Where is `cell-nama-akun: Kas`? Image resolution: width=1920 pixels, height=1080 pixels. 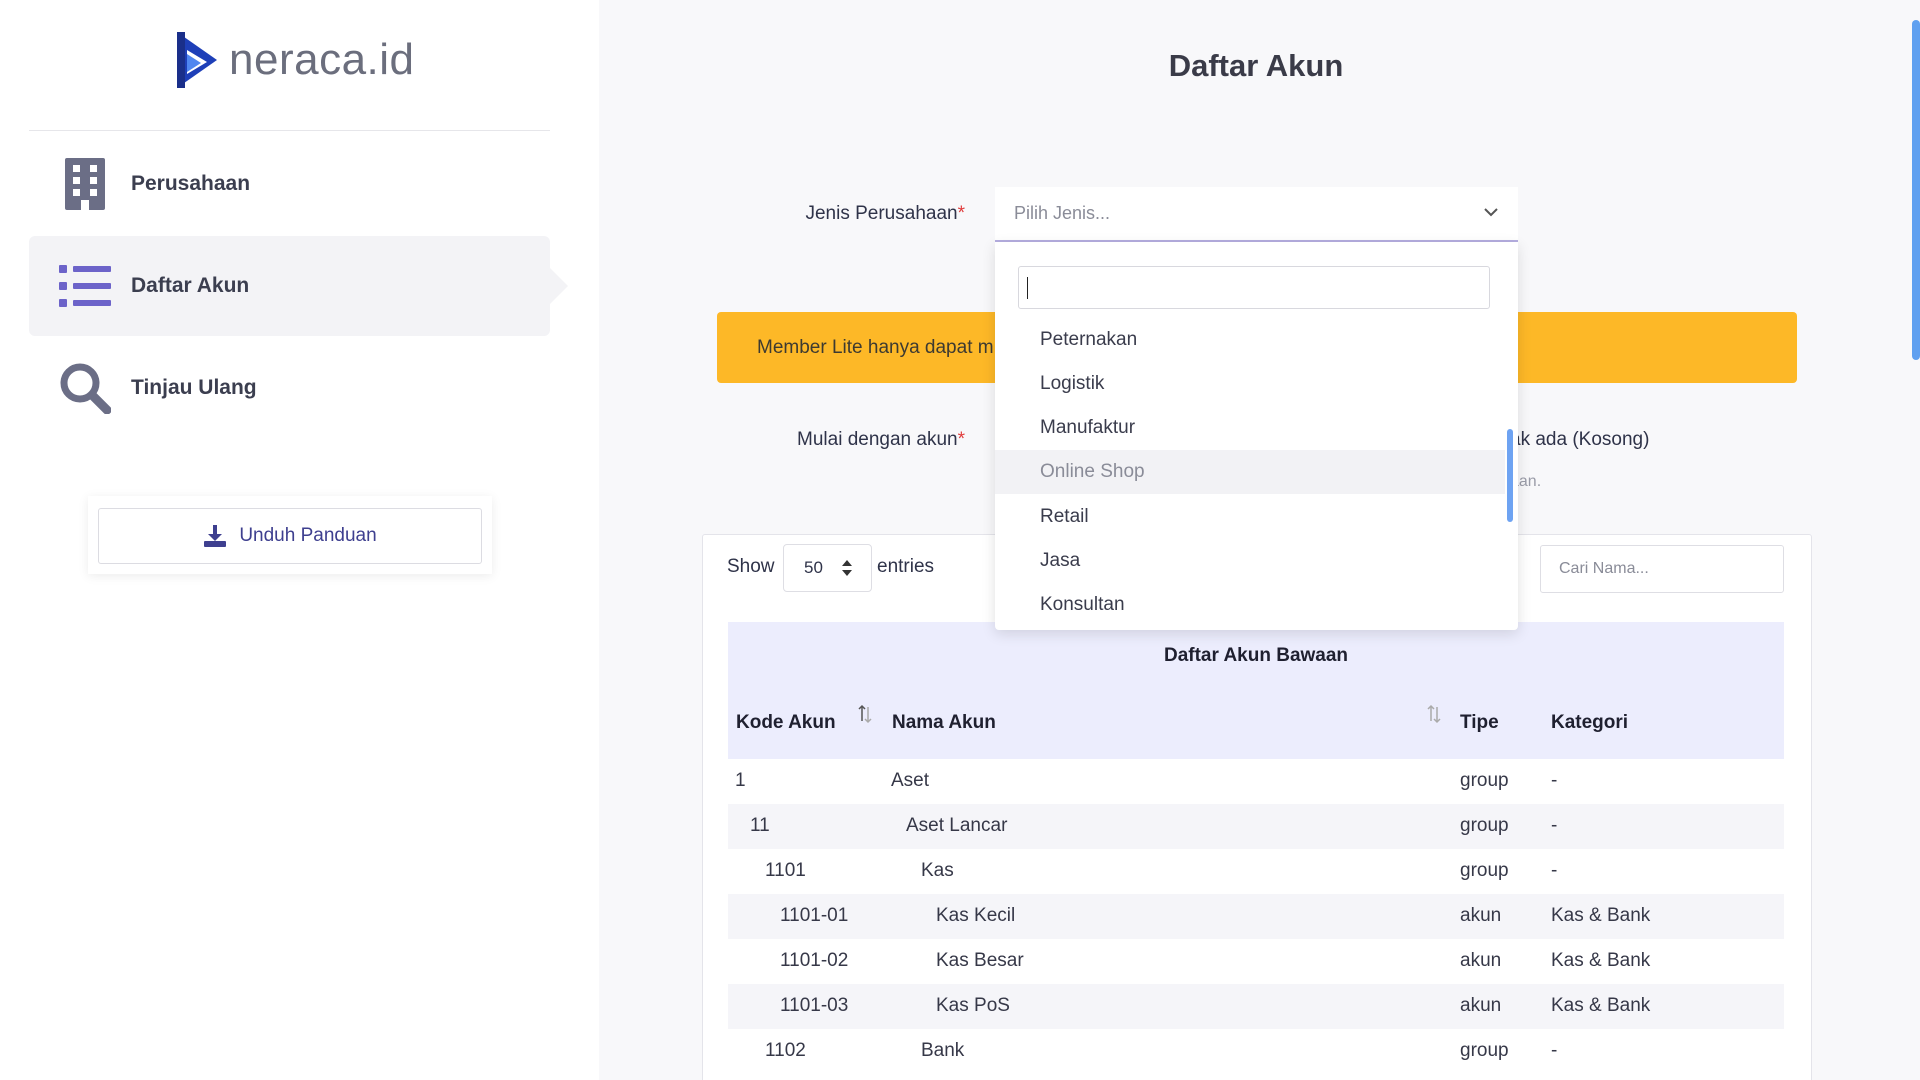 cell-nama-akun: Kas is located at coordinates (937, 870).